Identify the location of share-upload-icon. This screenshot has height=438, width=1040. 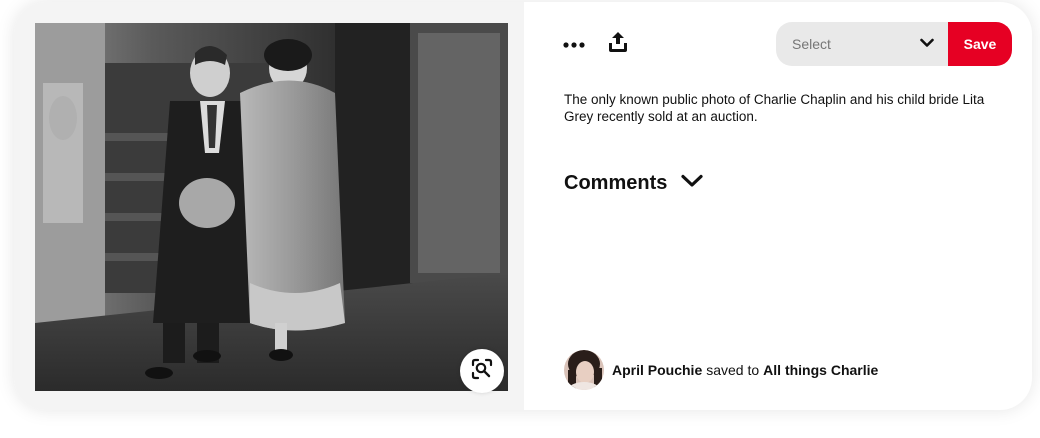
(618, 44).